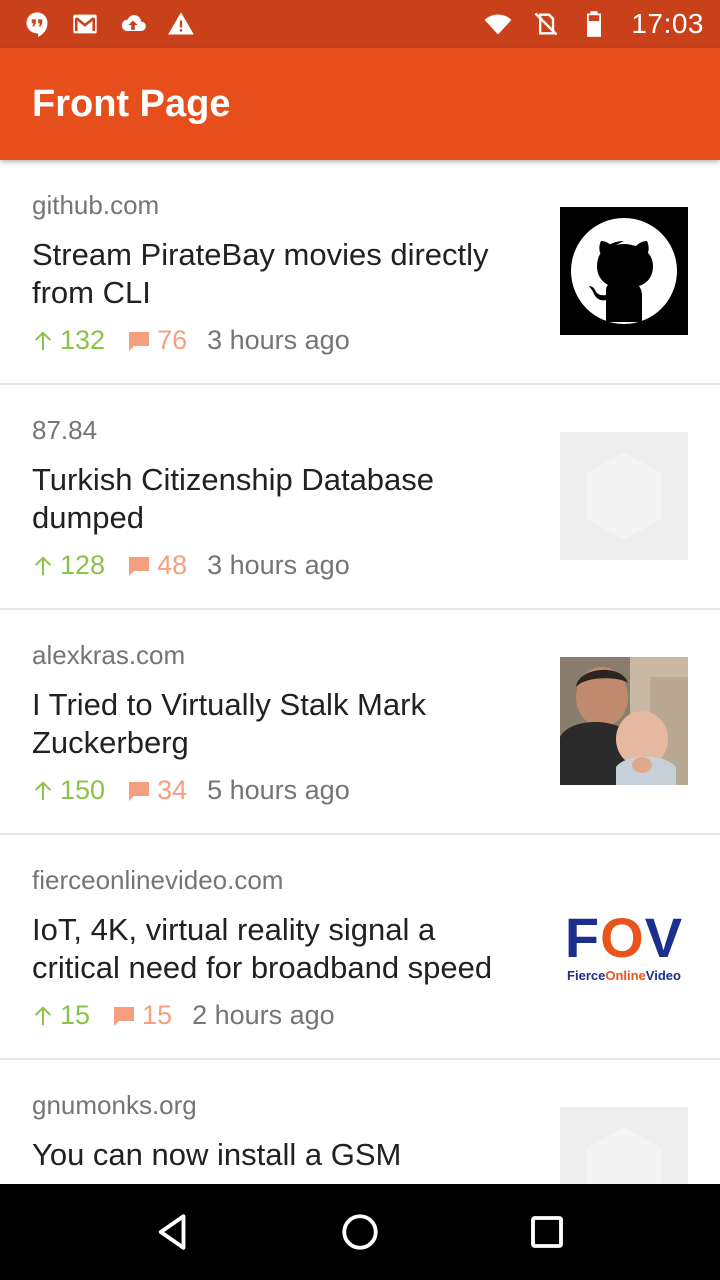  What do you see at coordinates (191, 565) in the screenshot?
I see `story-meta: 128 48 3 hours ago` at bounding box center [191, 565].